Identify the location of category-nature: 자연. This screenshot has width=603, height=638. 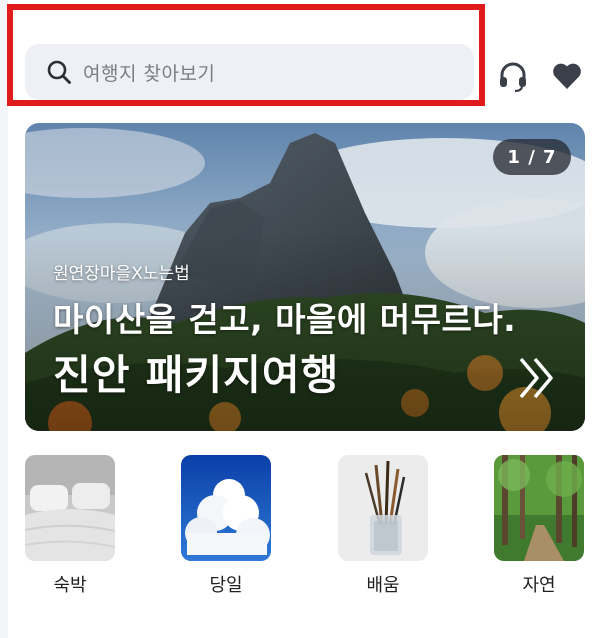
(539, 526).